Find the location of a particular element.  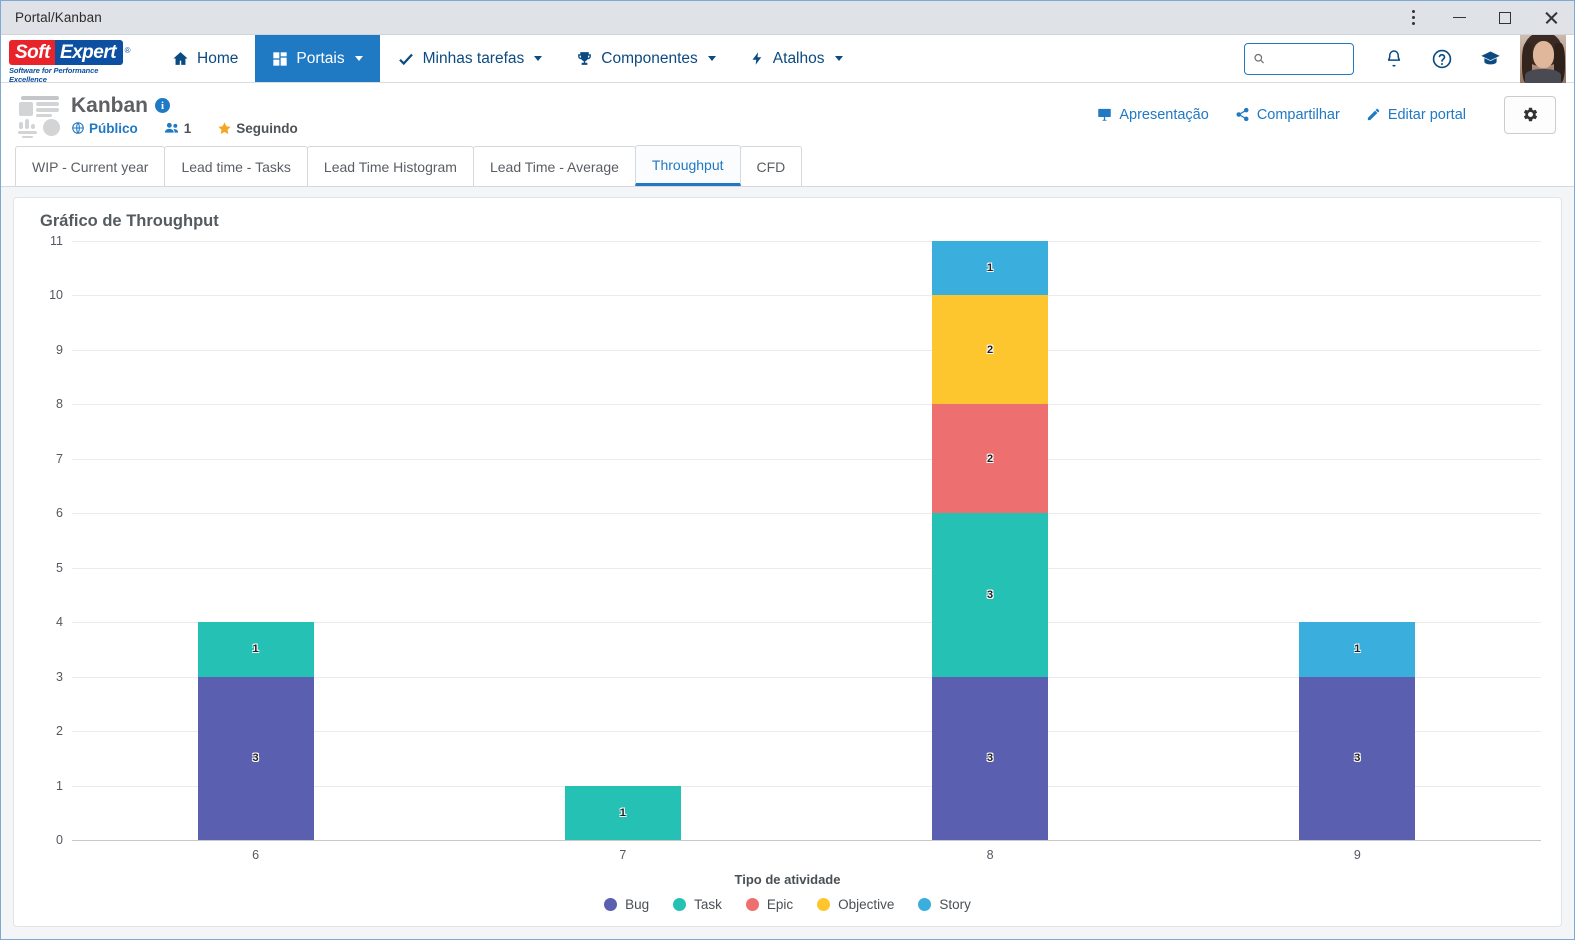

portal-members-count: 1 is located at coordinates (187, 128).